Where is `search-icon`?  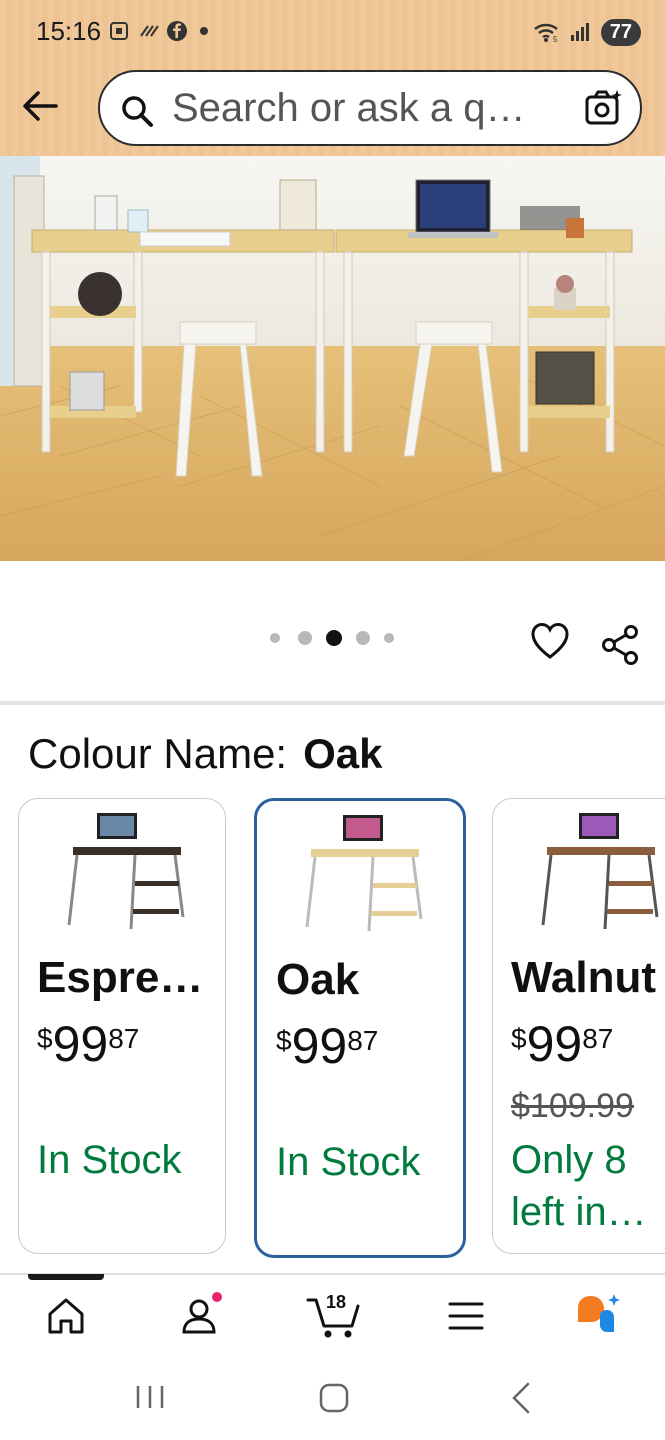
search-icon is located at coordinates (137, 111).